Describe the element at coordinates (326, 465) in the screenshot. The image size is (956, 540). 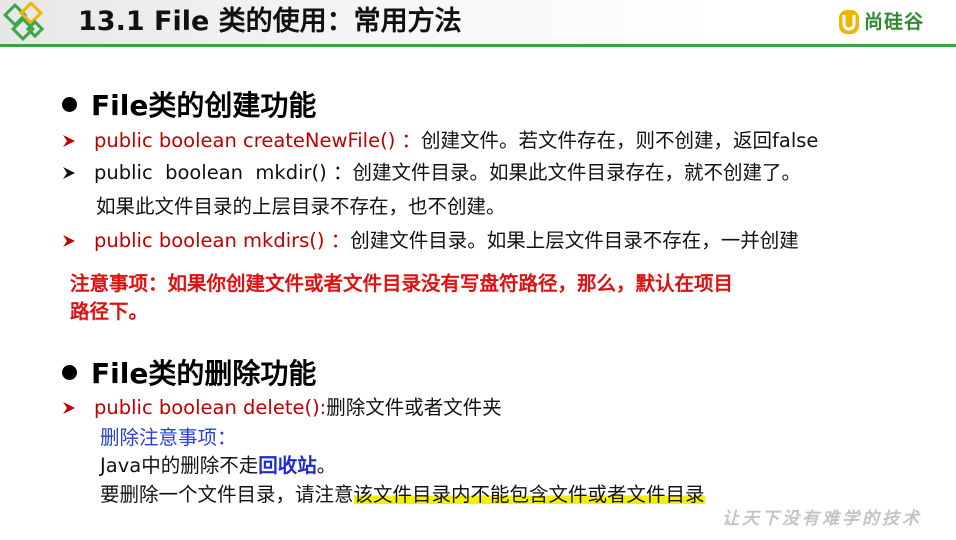
I see `note-text: 。` at that location.